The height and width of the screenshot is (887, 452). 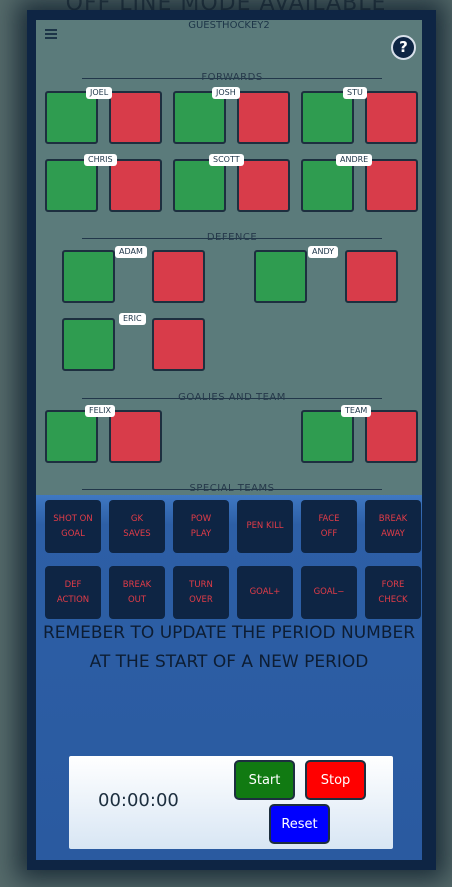 I want to click on timer-panel: 00:00:00 Start Stop Reset, so click(x=231, y=802).